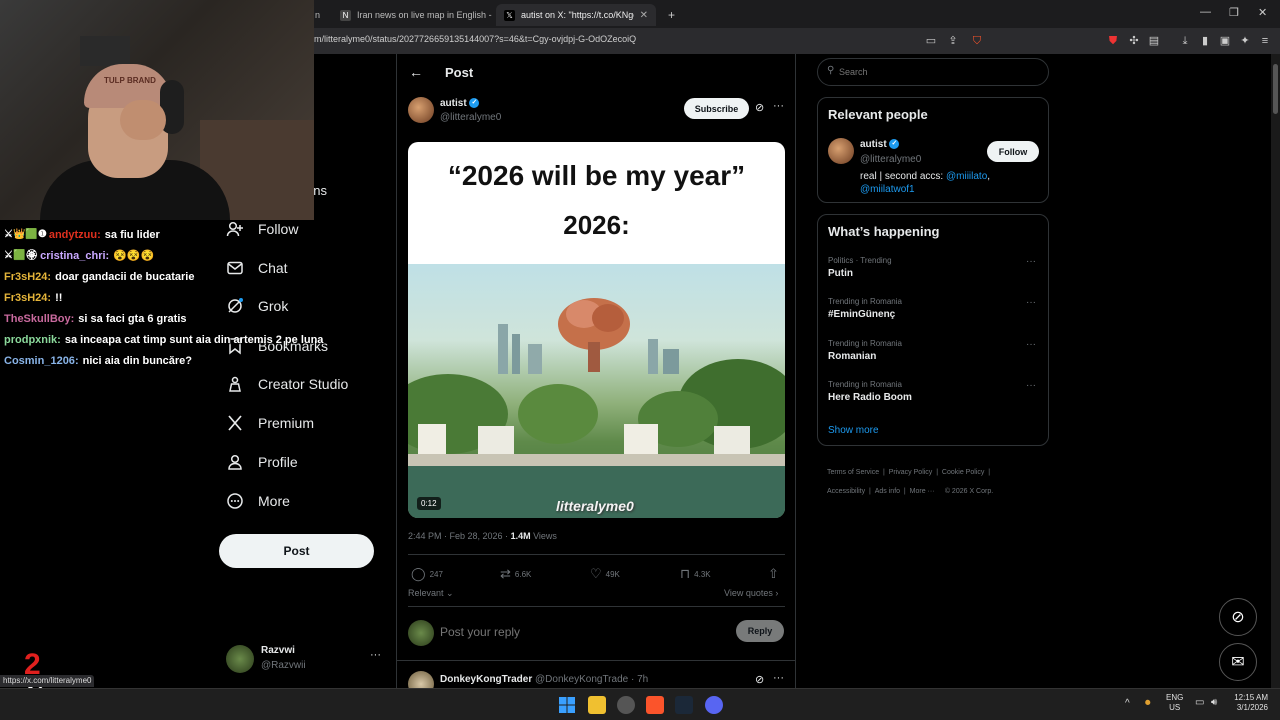 The image size is (1280, 720). Describe the element at coordinates (860, 267) in the screenshot. I see `trend-item: Politics · Trending Putin` at that location.